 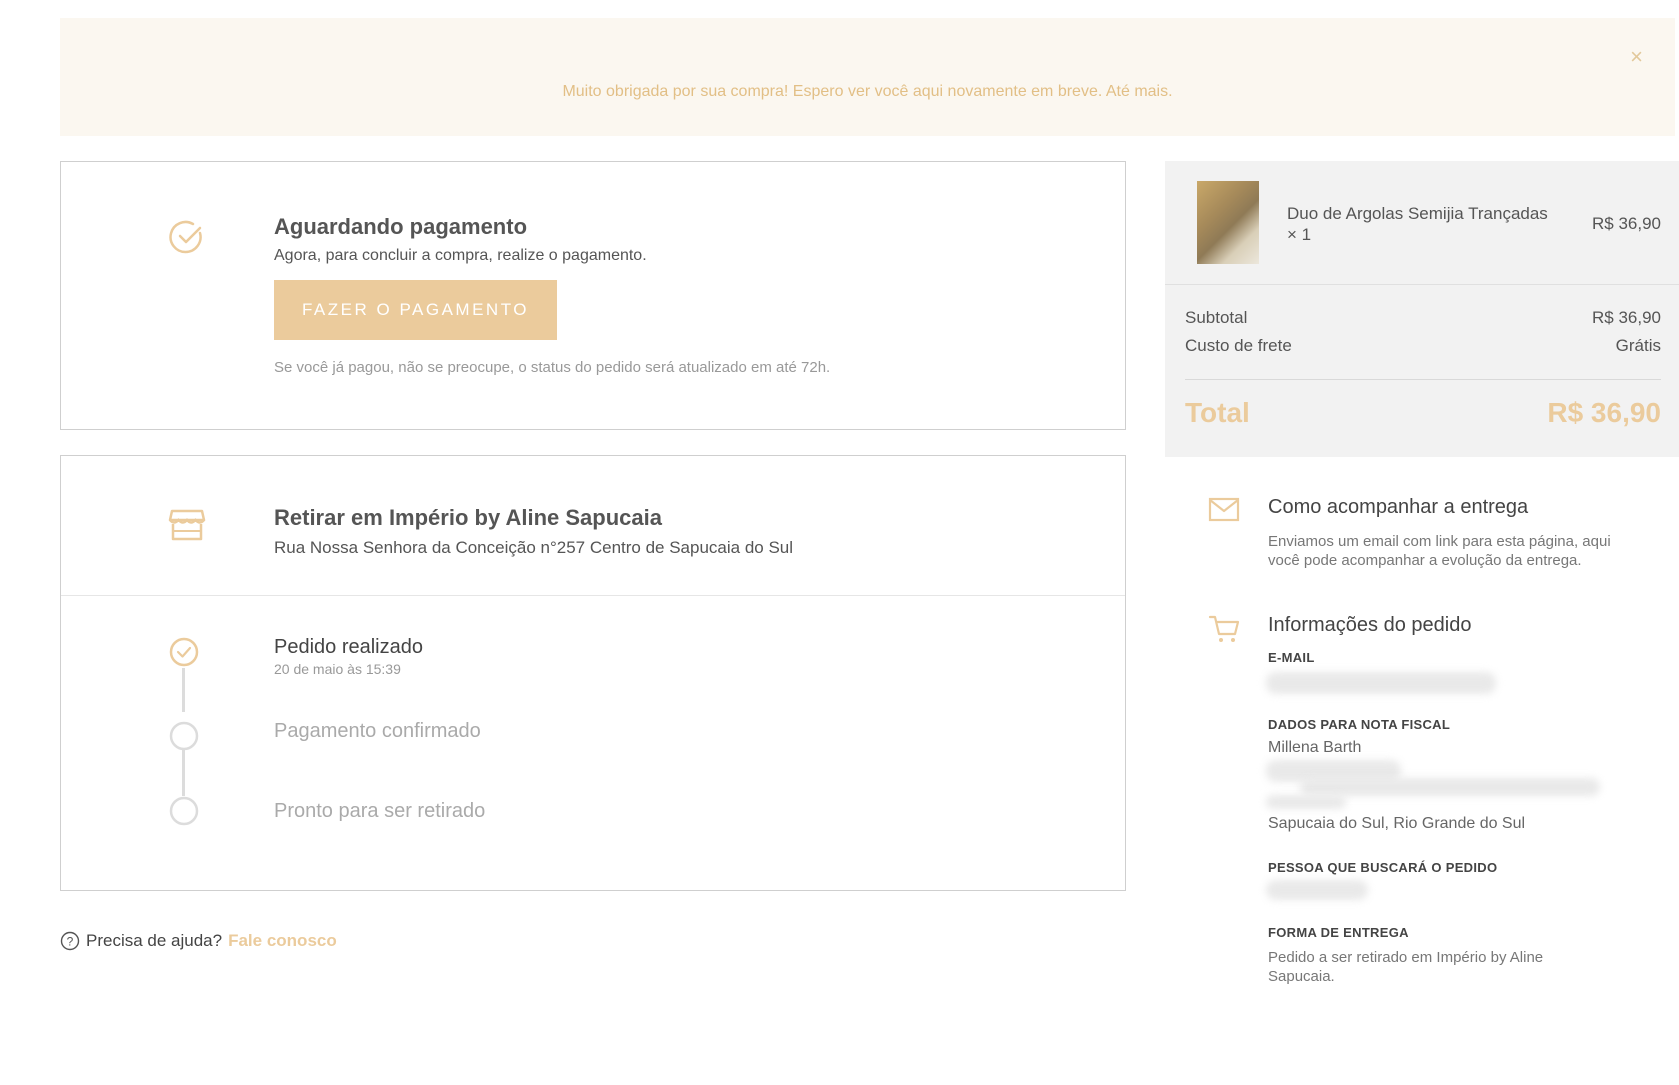 I want to click on make-payment-button: FAZER O PAGAMENTO, so click(x=415, y=310).